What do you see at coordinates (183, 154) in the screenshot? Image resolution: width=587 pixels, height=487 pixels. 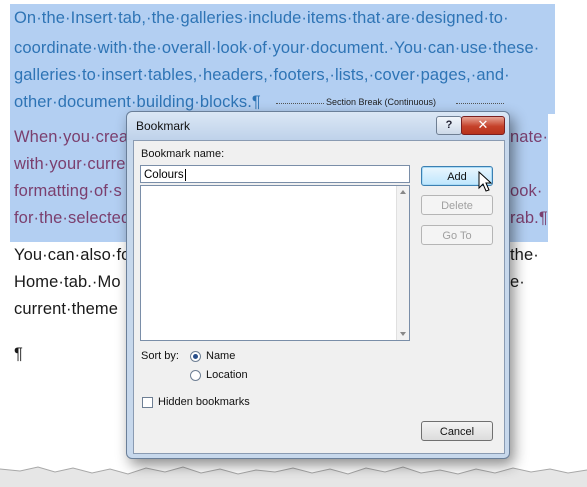 I see `bookmark-name-label: Bookmark name:` at bounding box center [183, 154].